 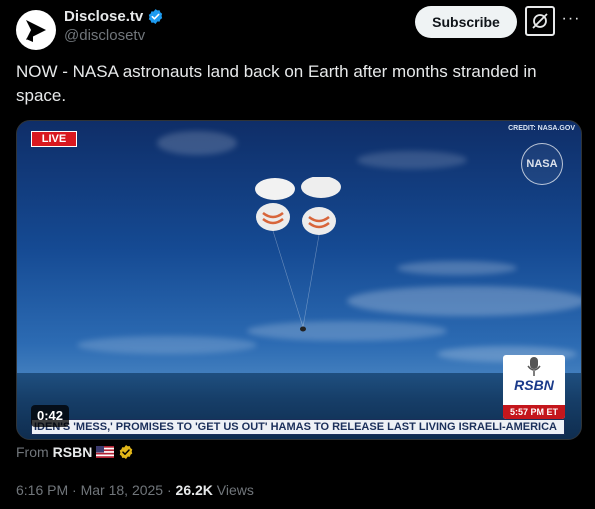 I want to click on more-options-button: ···, so click(x=571, y=21).